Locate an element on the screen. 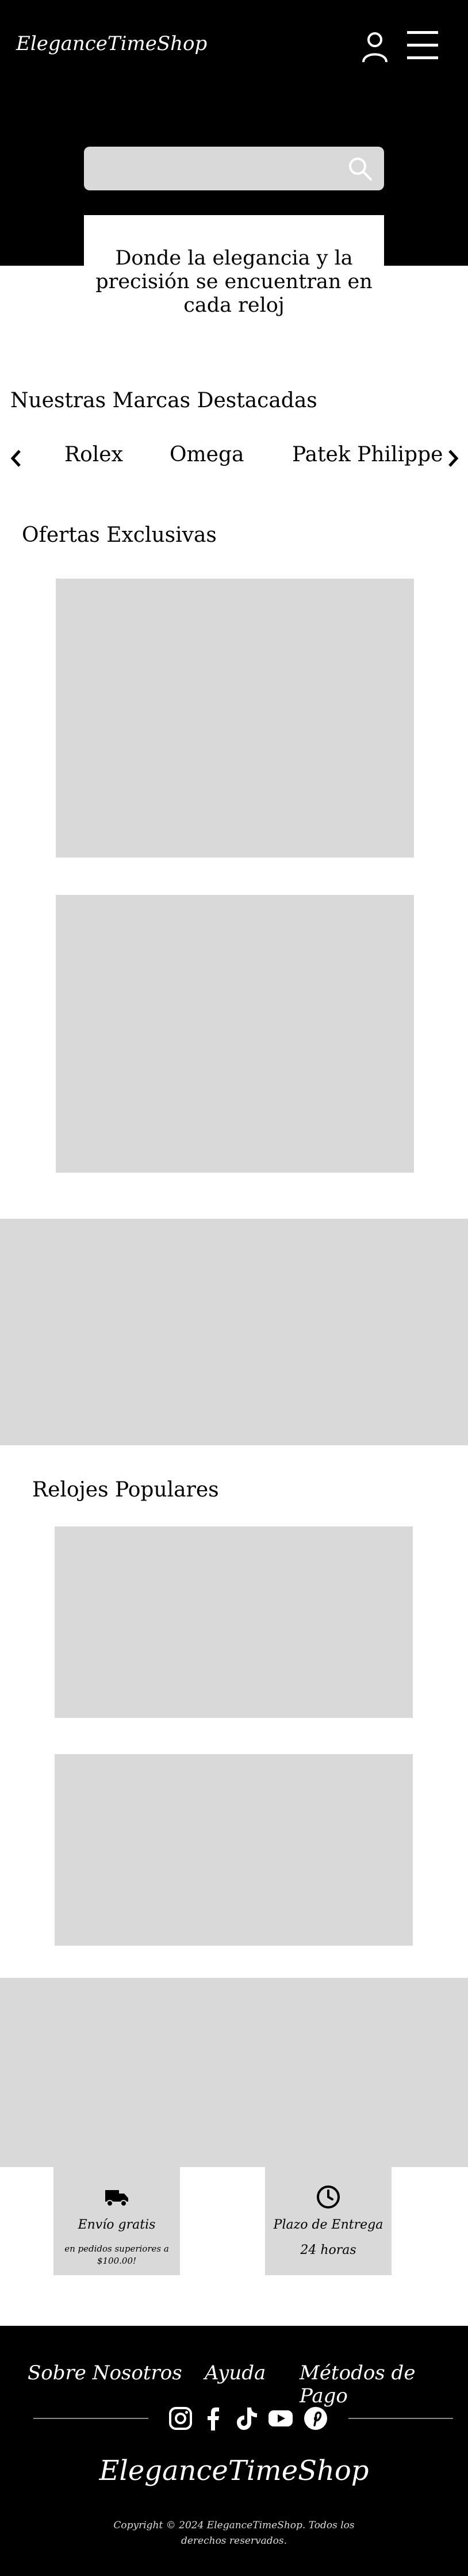 The width and height of the screenshot is (468, 2576). user-icon is located at coordinates (375, 47).